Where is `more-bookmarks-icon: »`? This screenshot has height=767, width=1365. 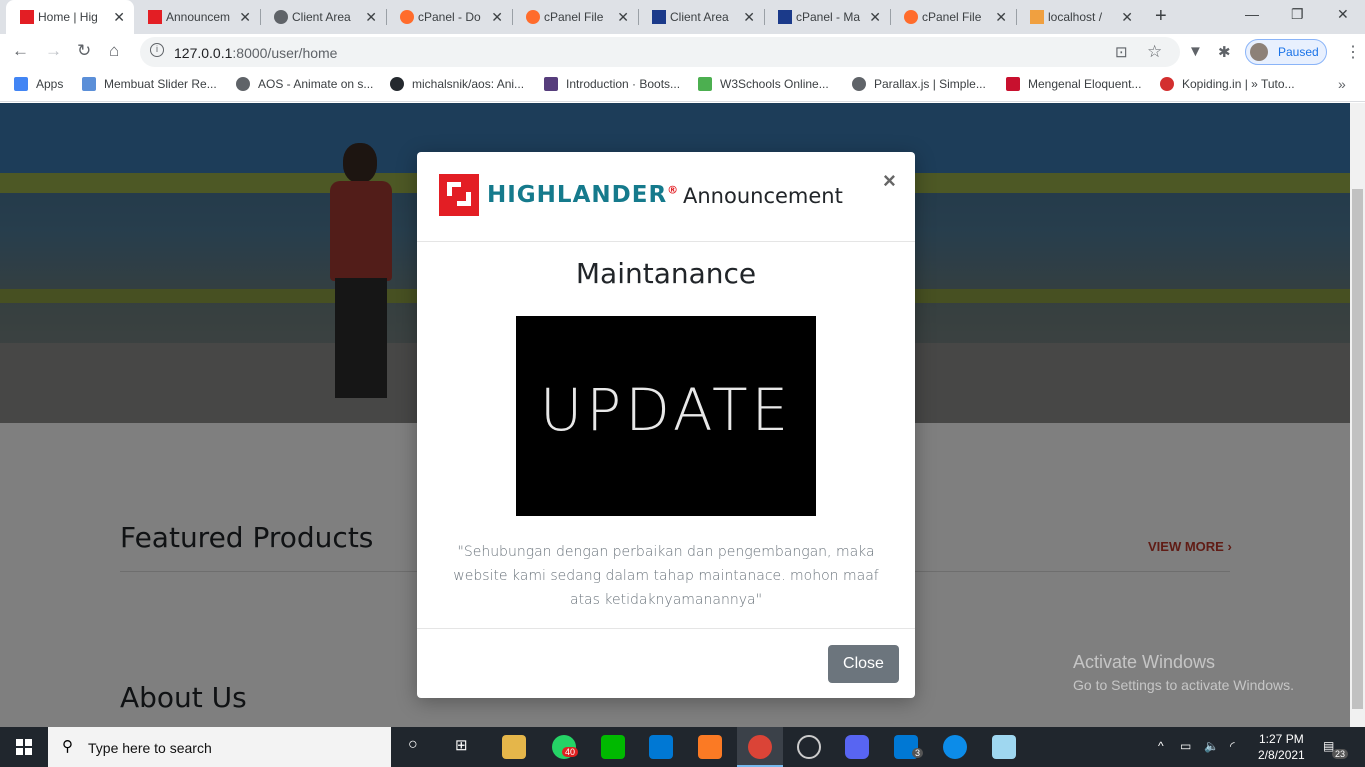
more-bookmarks-icon: » is located at coordinates (1342, 84).